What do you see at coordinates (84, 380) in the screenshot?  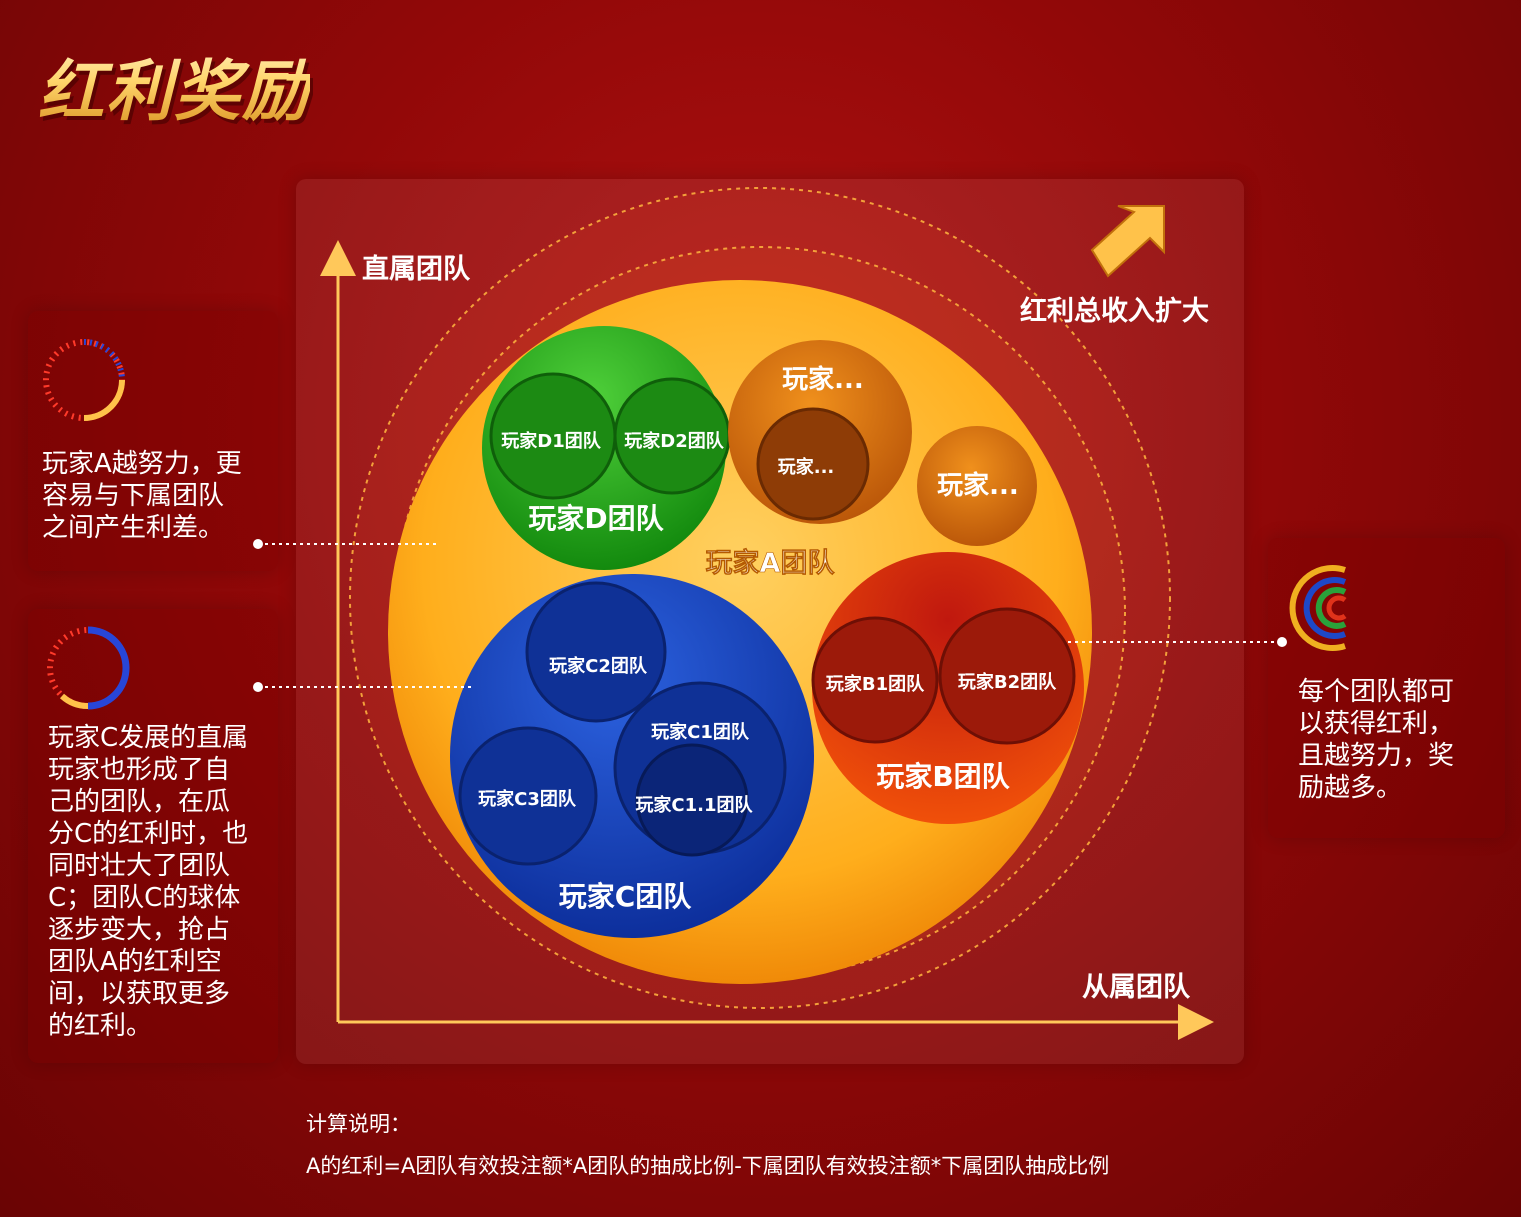 I see `progress-arc-icon-a` at bounding box center [84, 380].